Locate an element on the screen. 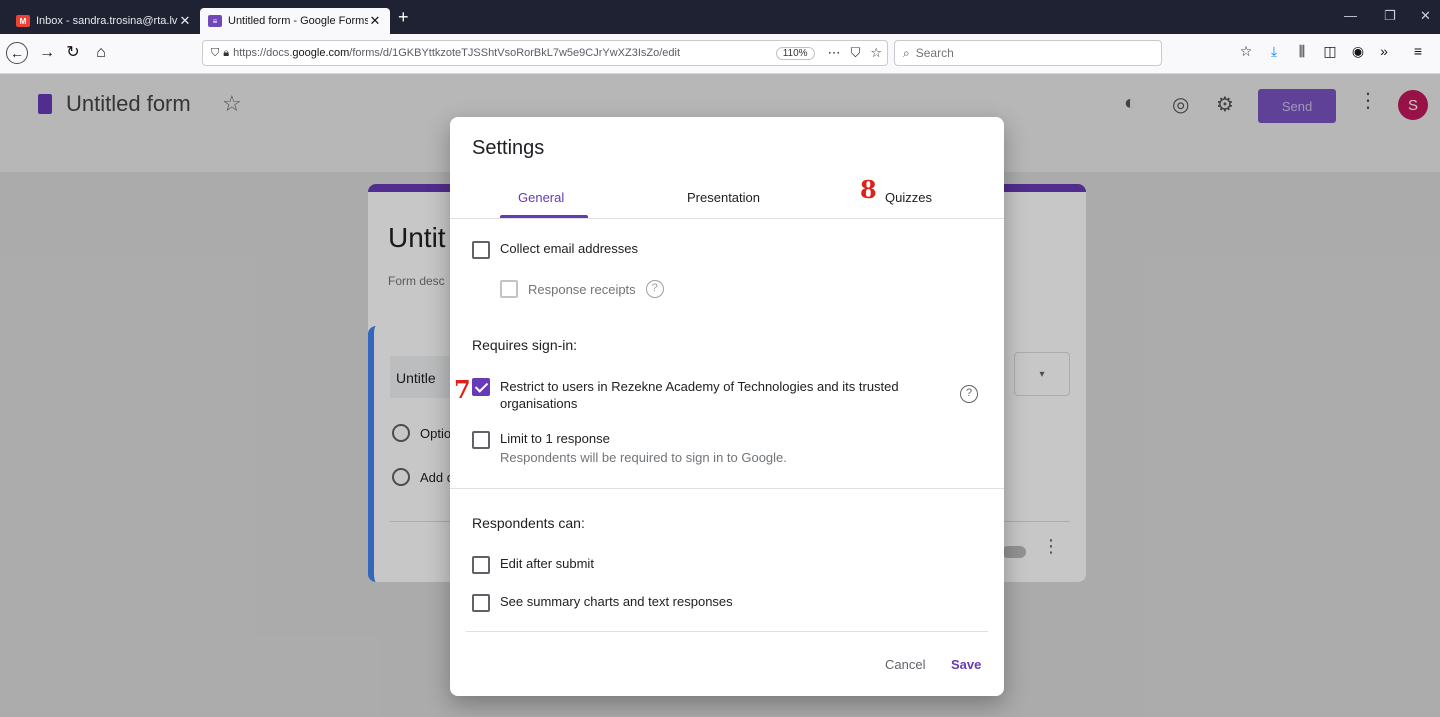 This screenshot has width=1440, height=717. response-receipts-label: Response receipts is located at coordinates (582, 289).